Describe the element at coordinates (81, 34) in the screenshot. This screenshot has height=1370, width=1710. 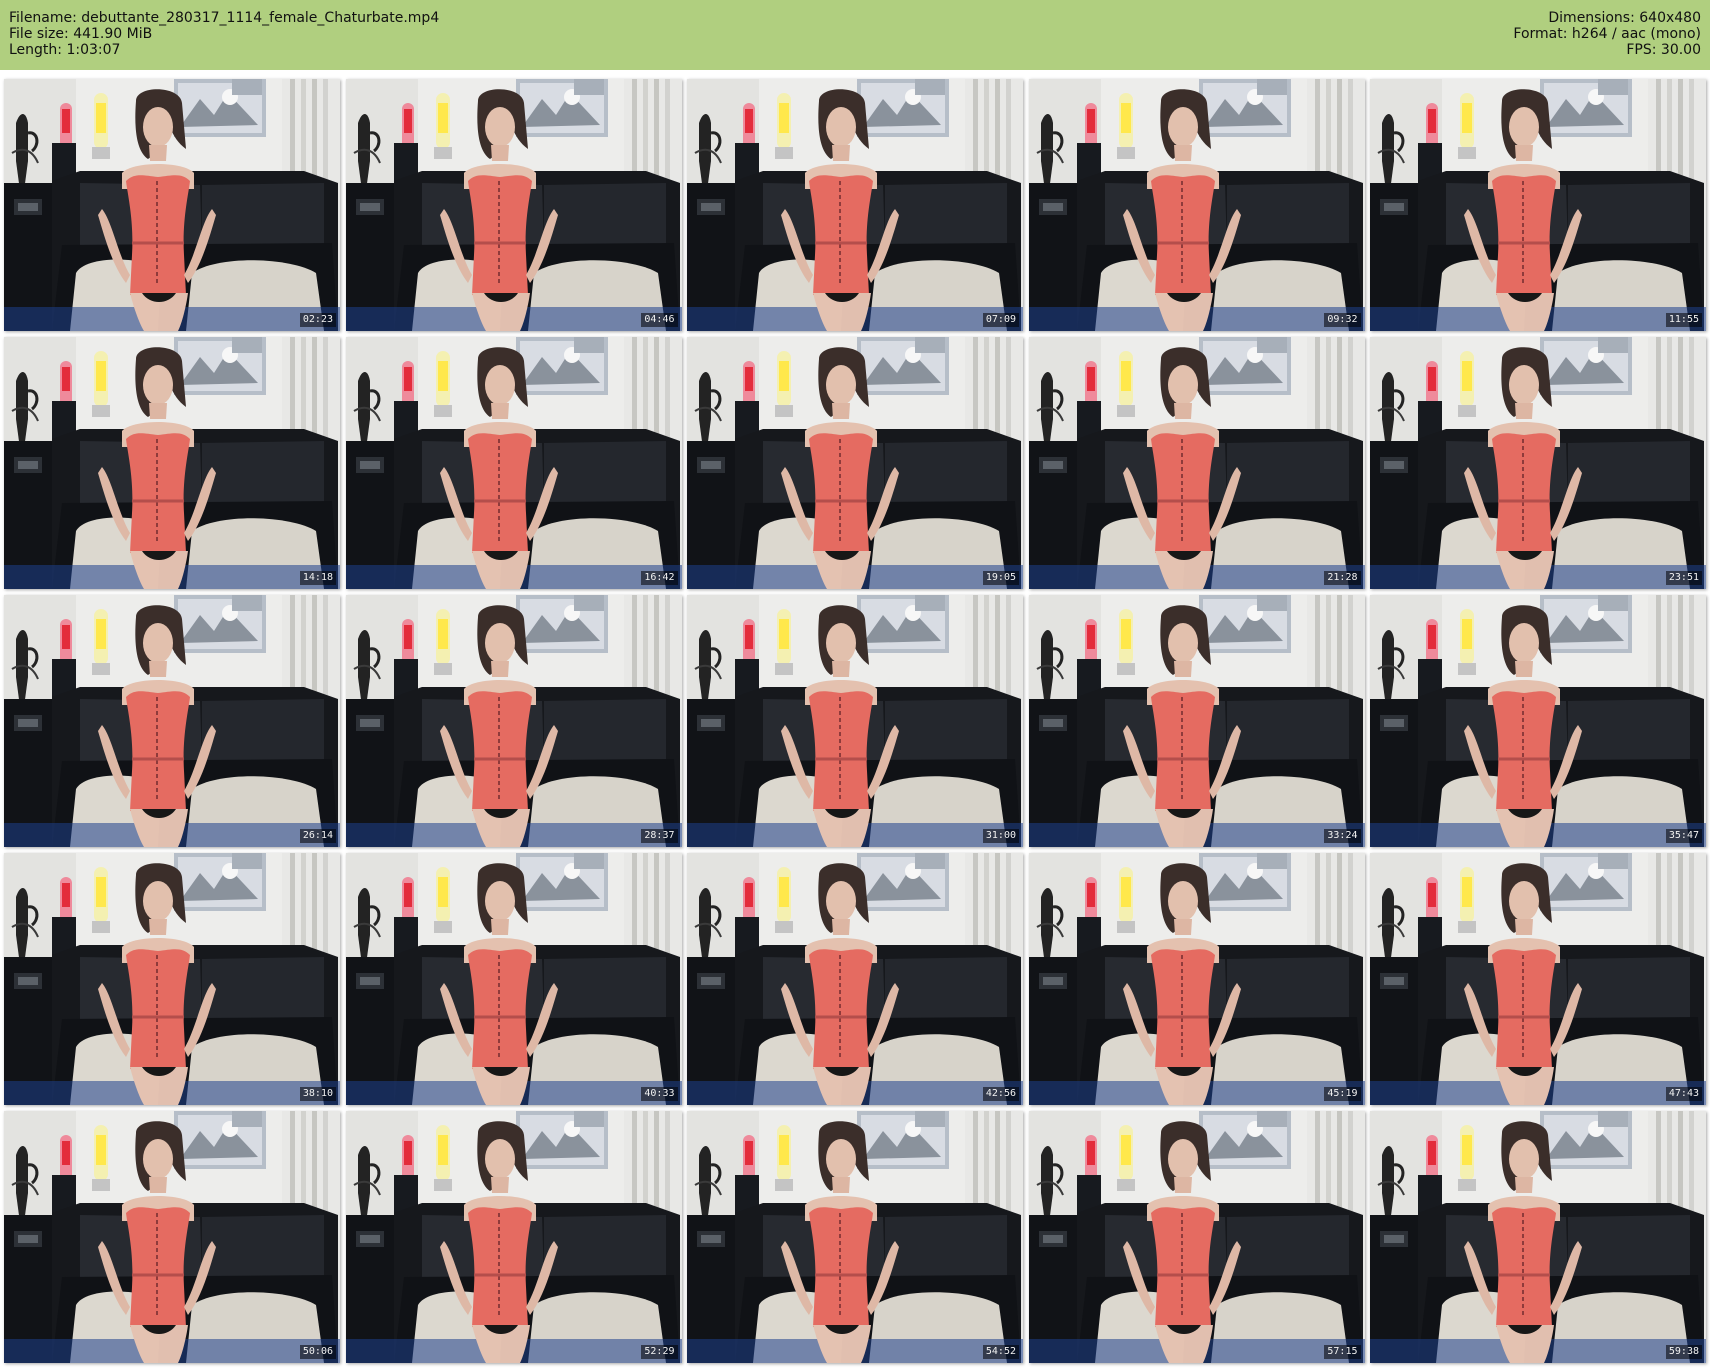
I see `file-size-text: File size: 441.90 MiB` at that location.